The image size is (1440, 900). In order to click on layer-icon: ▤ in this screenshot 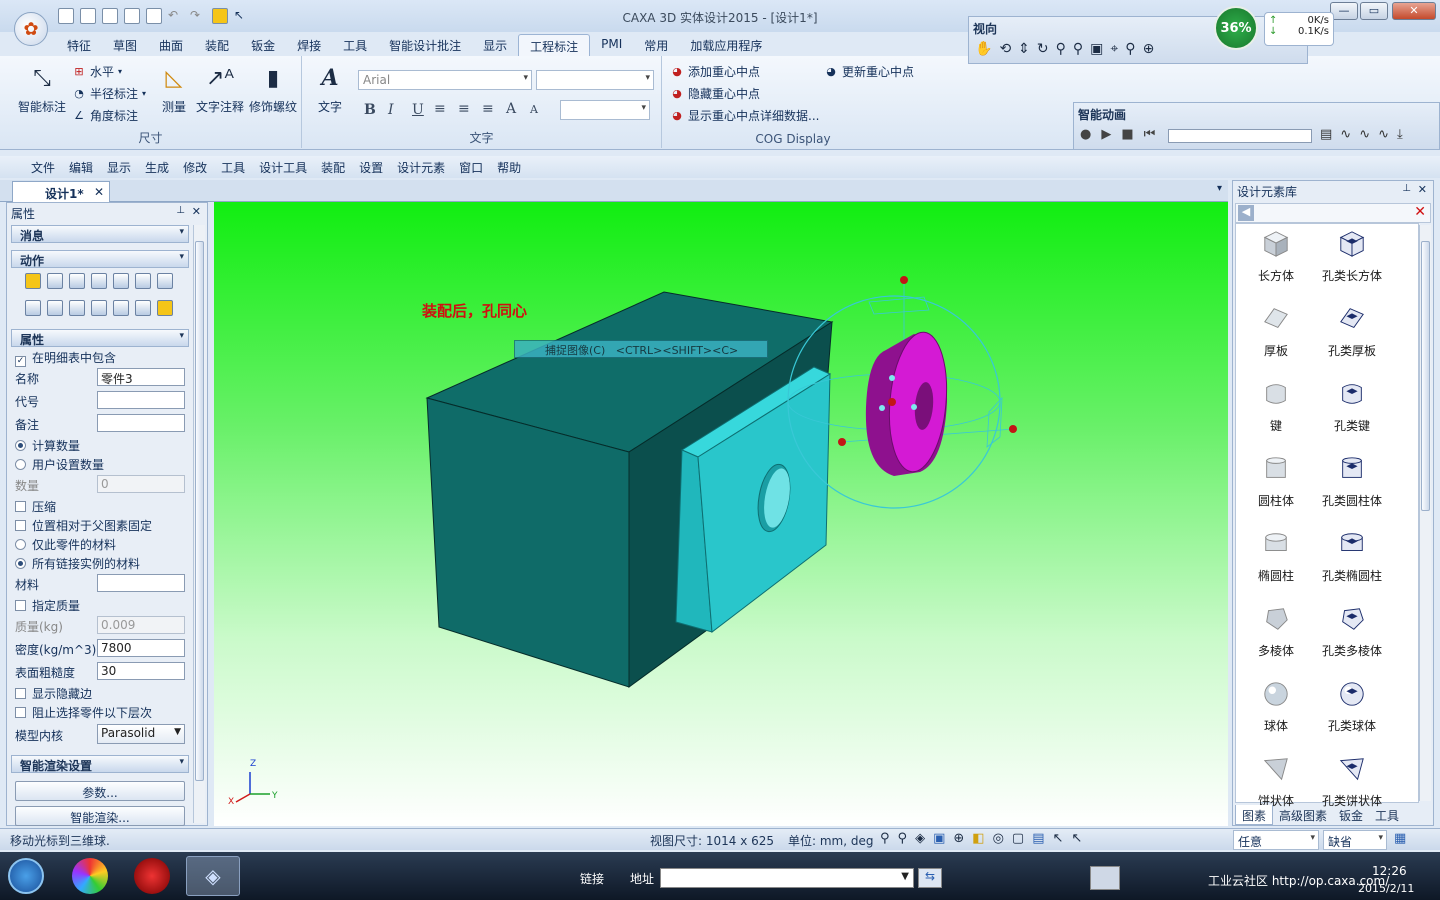, I will do `click(1038, 838)`.